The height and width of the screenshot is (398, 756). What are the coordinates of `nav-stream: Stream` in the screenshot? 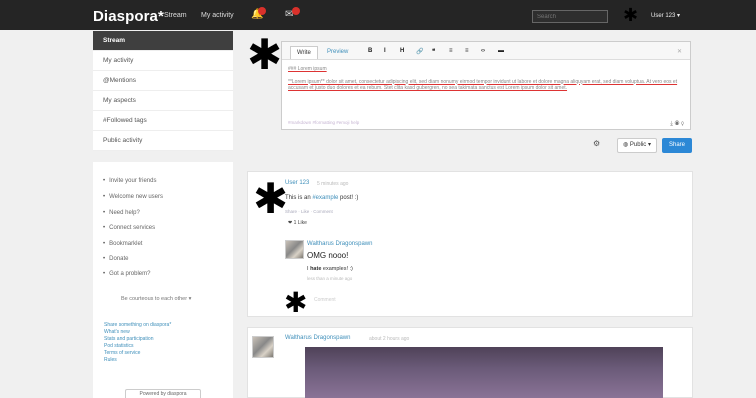 It's located at (175, 15).